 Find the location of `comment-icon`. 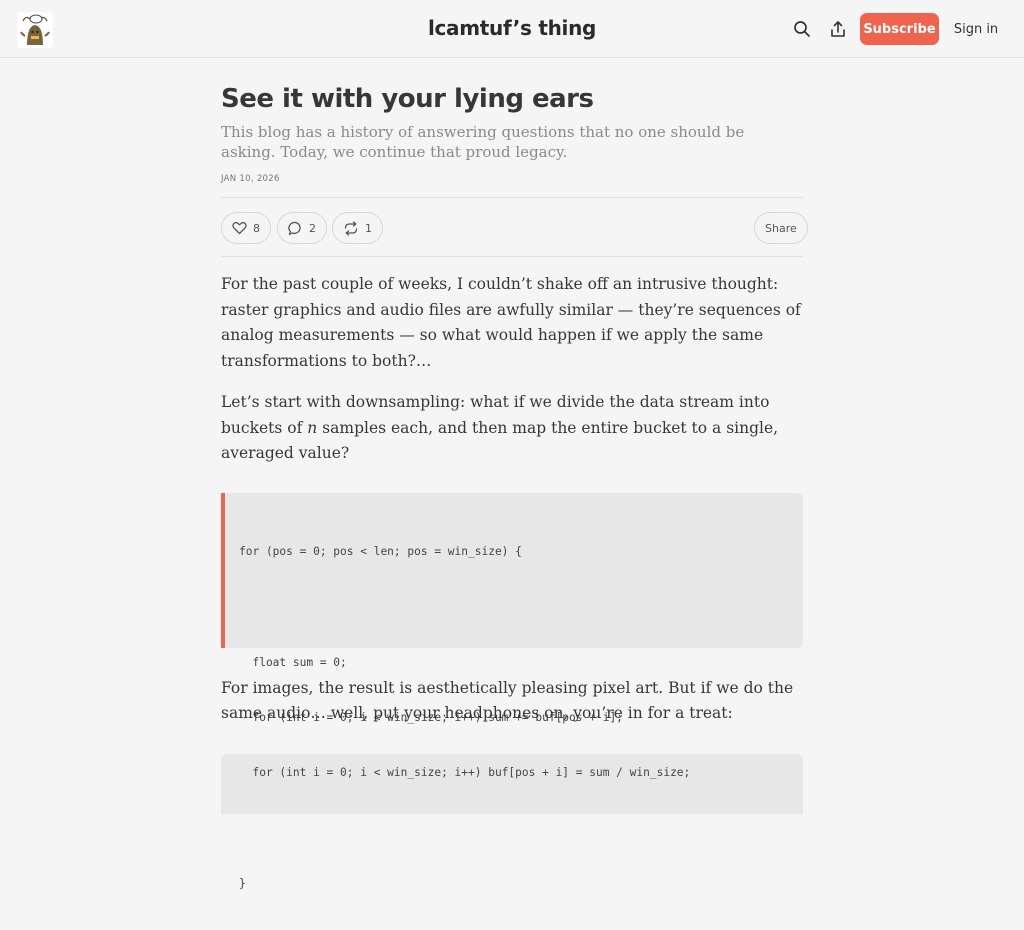

comment-icon is located at coordinates (294, 228).